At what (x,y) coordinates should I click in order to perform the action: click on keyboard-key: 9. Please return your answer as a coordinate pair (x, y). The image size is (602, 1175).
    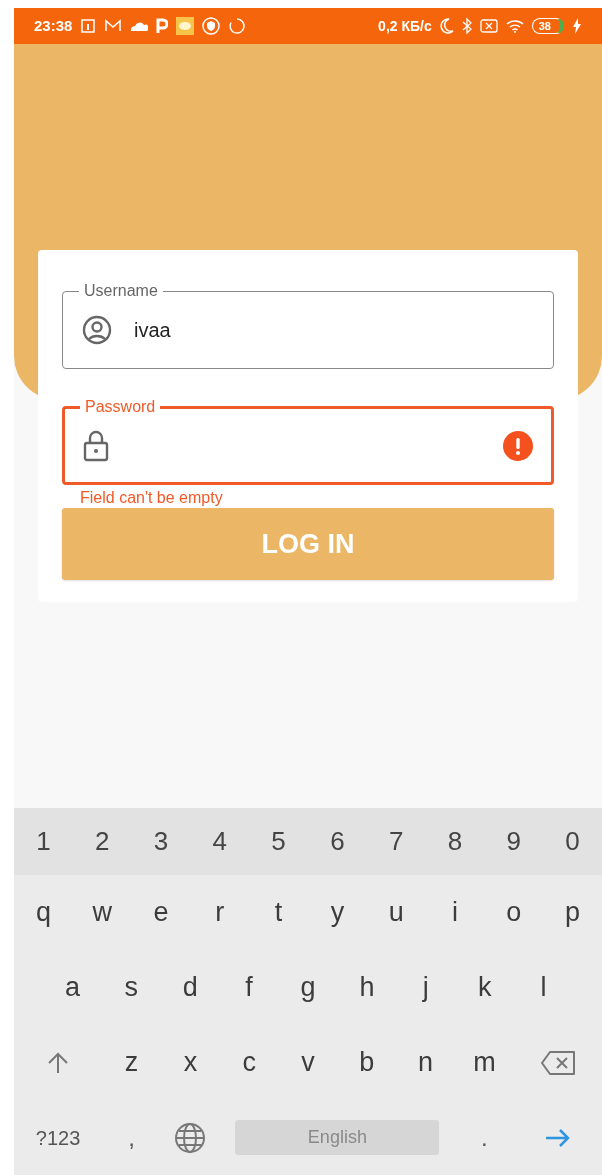
    Looking at the image, I should click on (513, 841).